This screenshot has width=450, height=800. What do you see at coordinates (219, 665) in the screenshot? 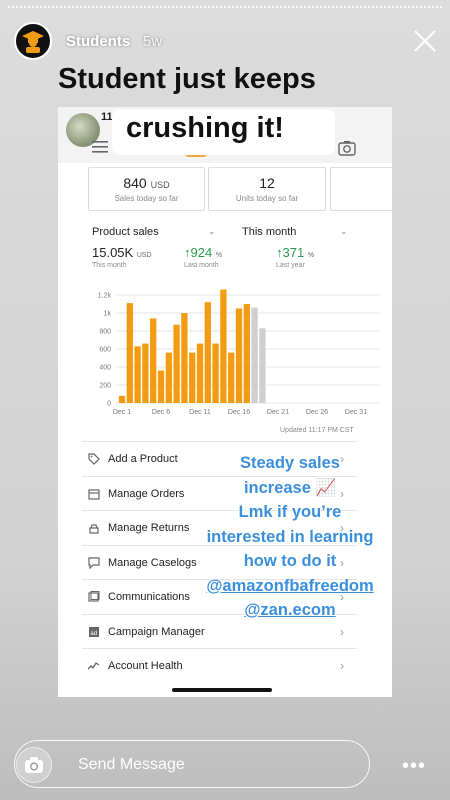
I see `menu-item-account-health: Account Health ›` at bounding box center [219, 665].